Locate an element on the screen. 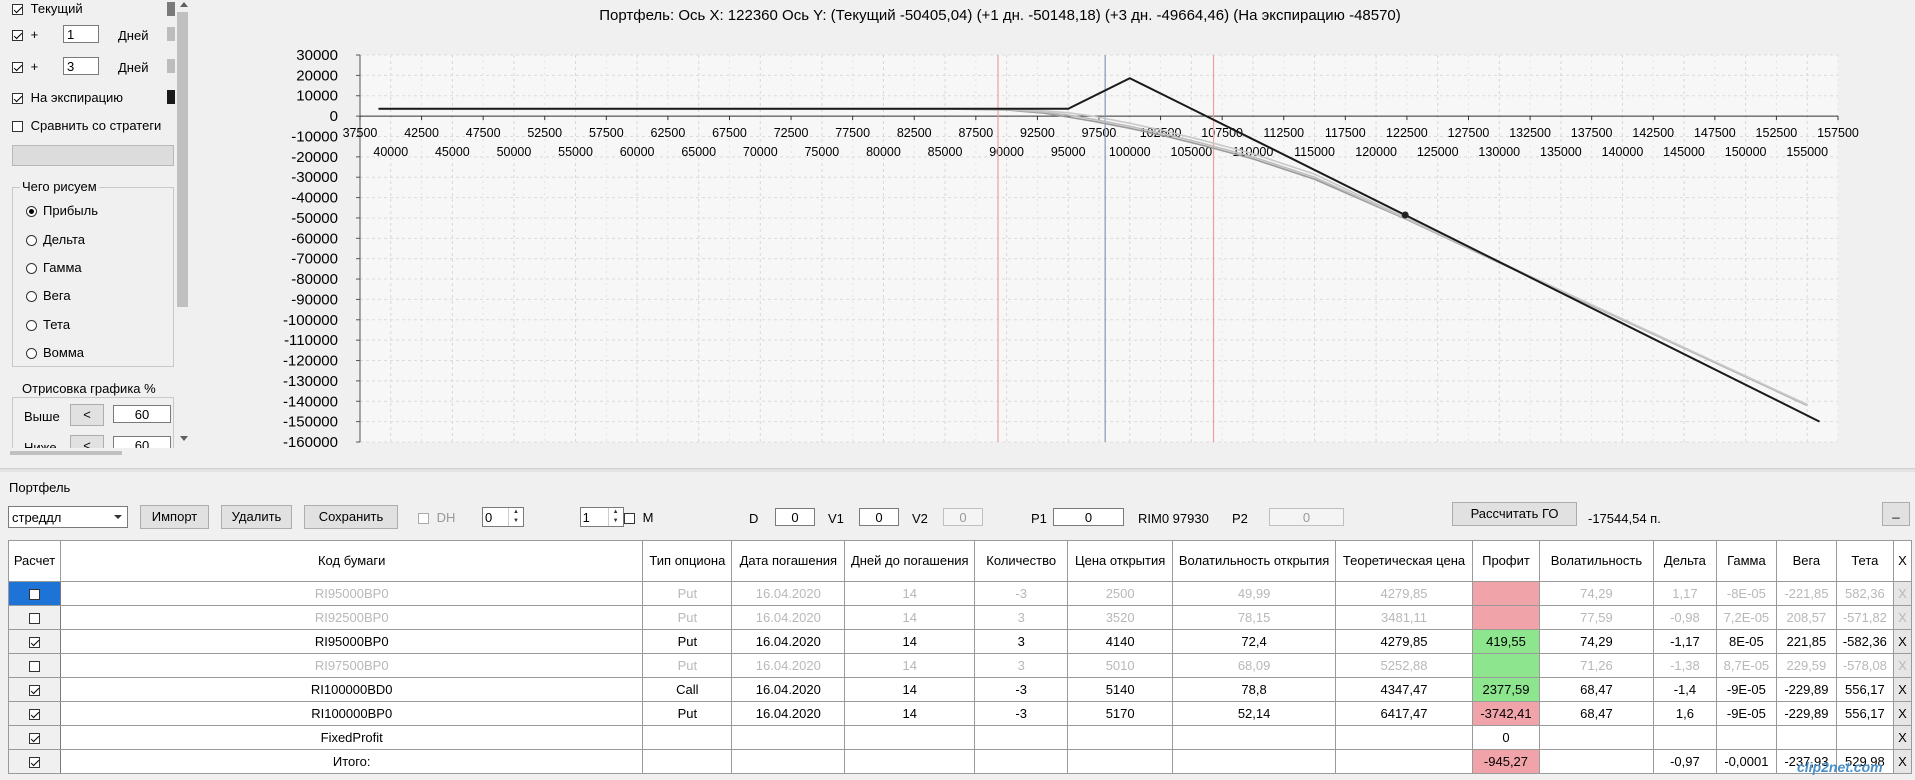  col-header: Тета is located at coordinates (1864, 561).